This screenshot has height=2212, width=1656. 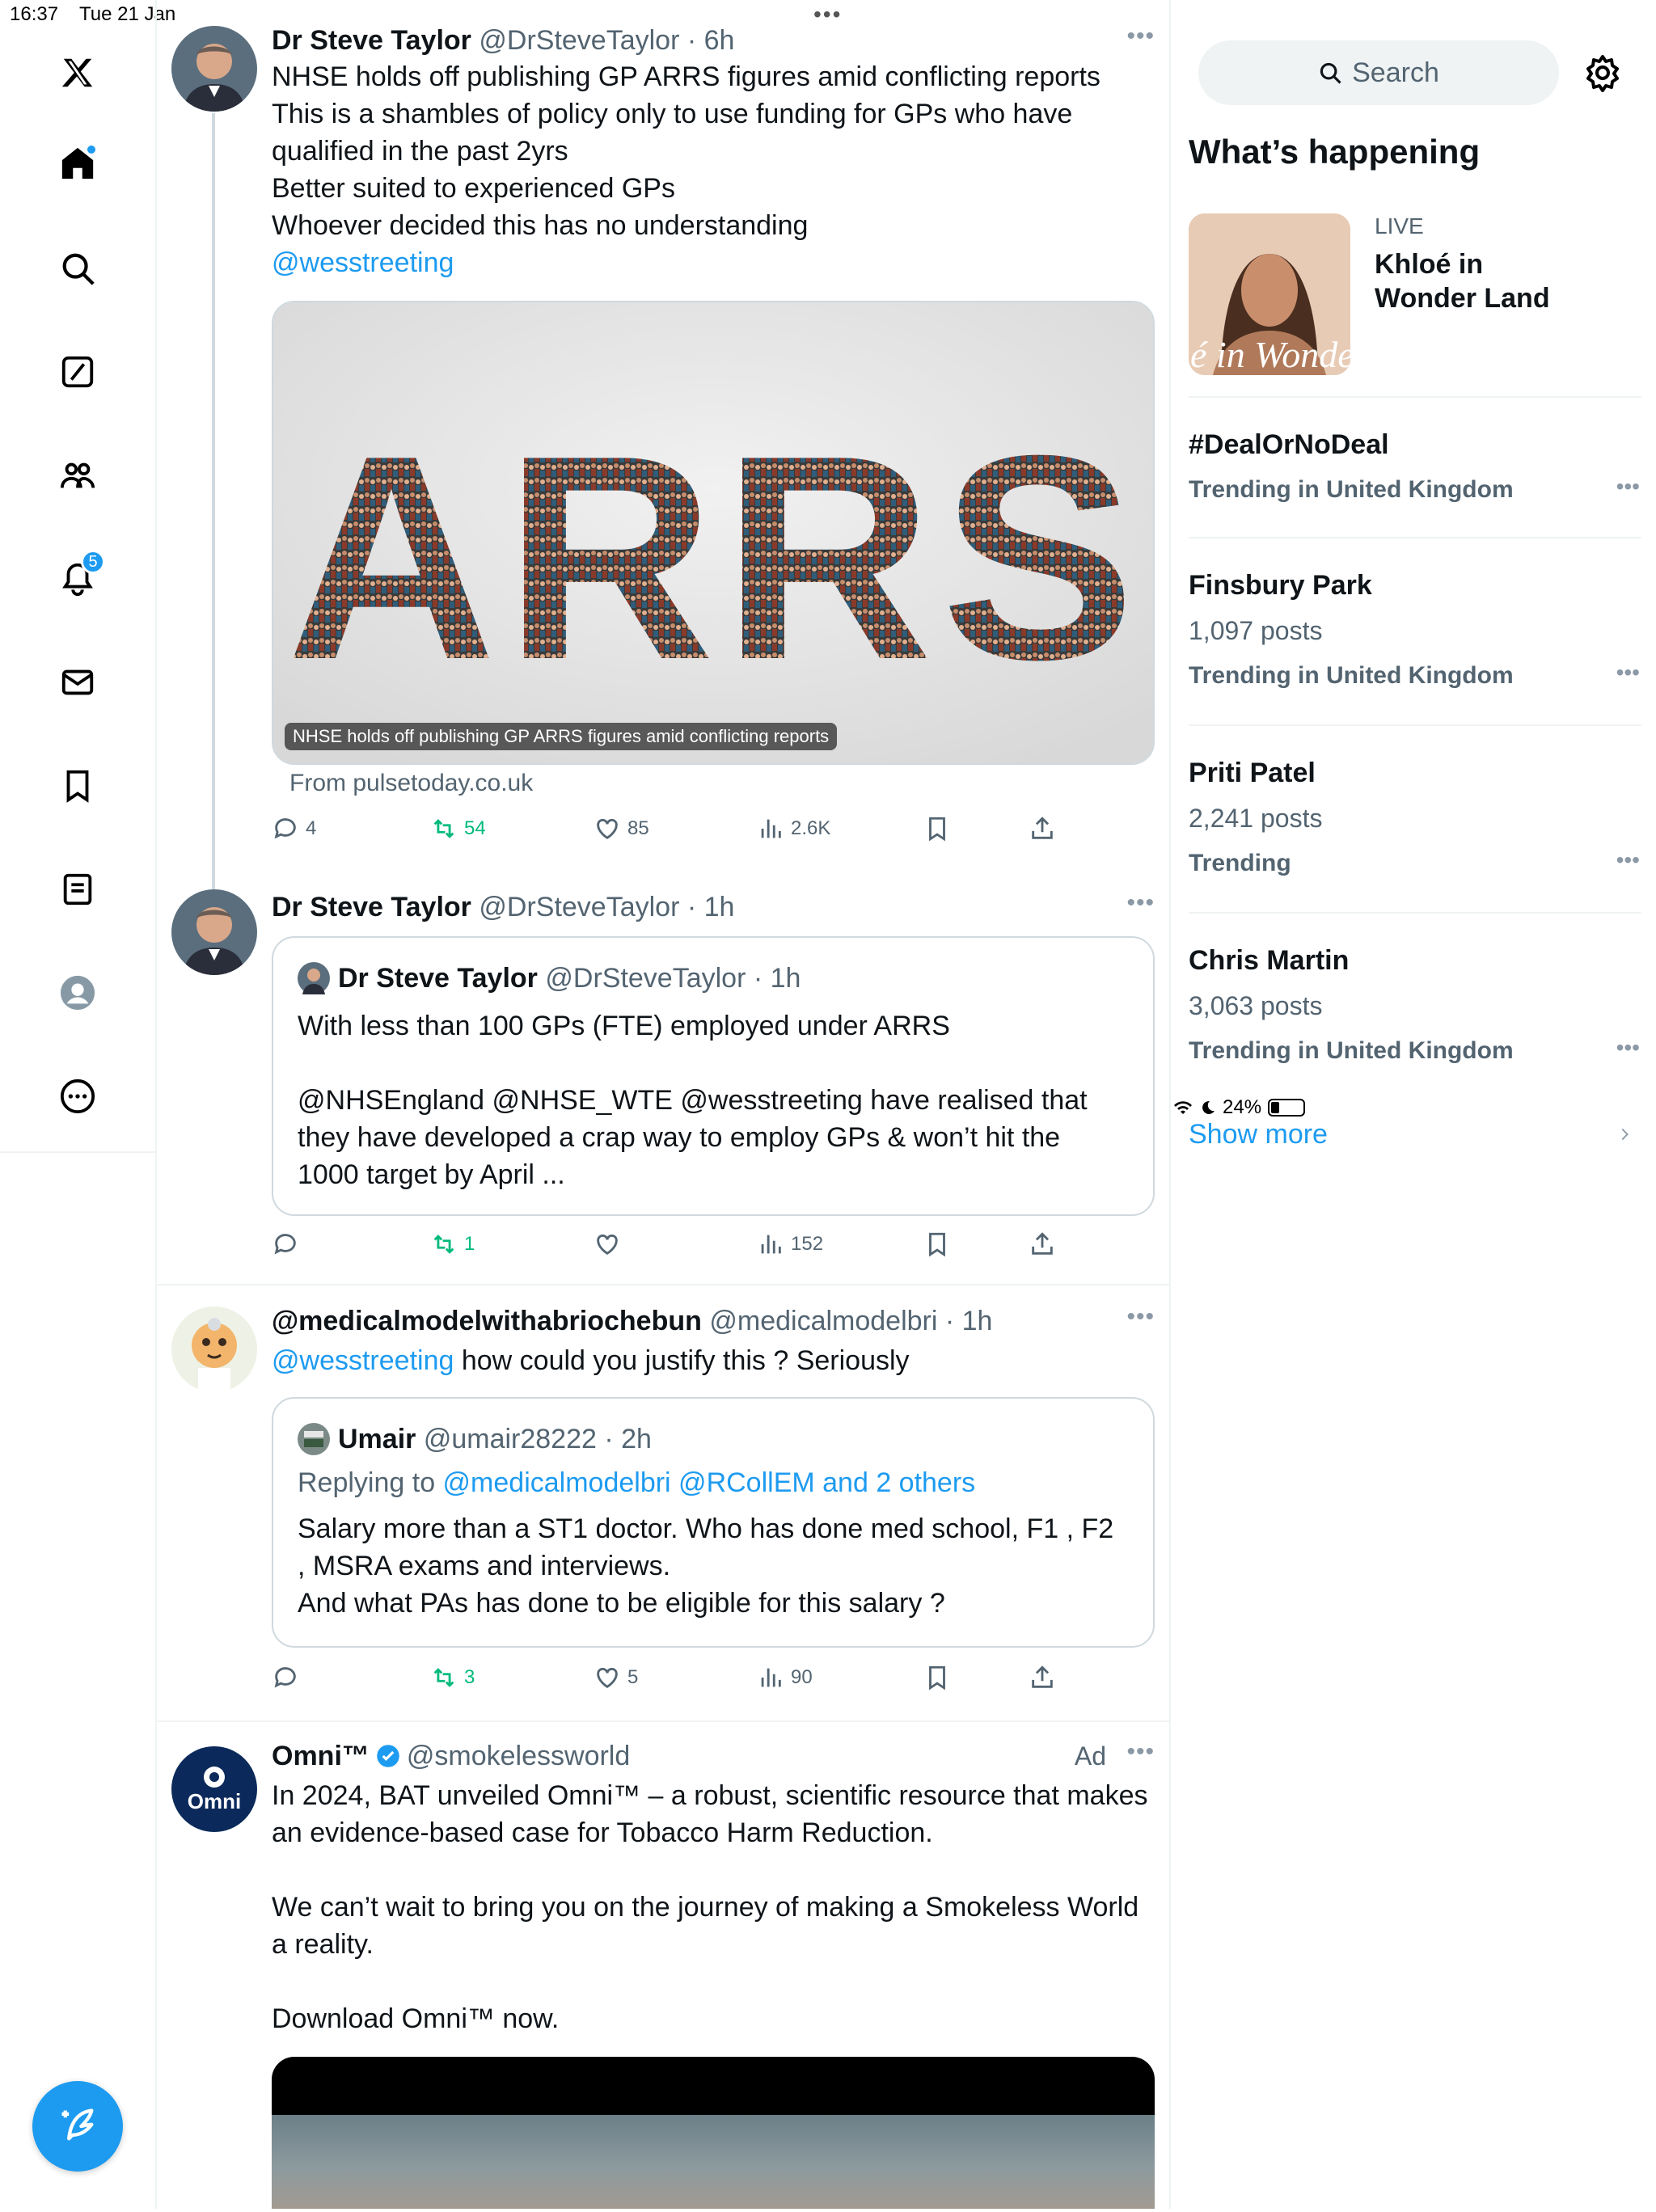 What do you see at coordinates (377, 1439) in the screenshot?
I see `quoted-author-name: Umair` at bounding box center [377, 1439].